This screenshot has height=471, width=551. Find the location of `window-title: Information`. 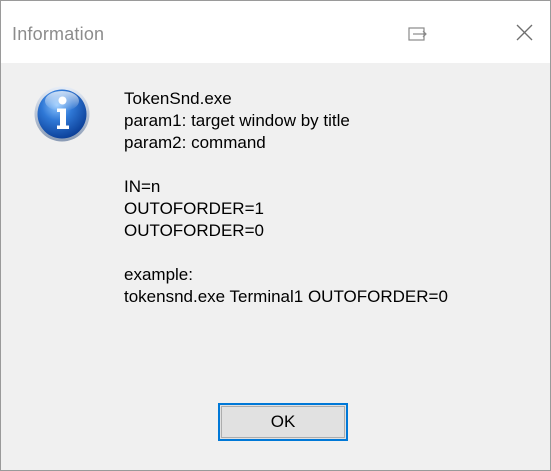

window-title: Information is located at coordinates (58, 34).